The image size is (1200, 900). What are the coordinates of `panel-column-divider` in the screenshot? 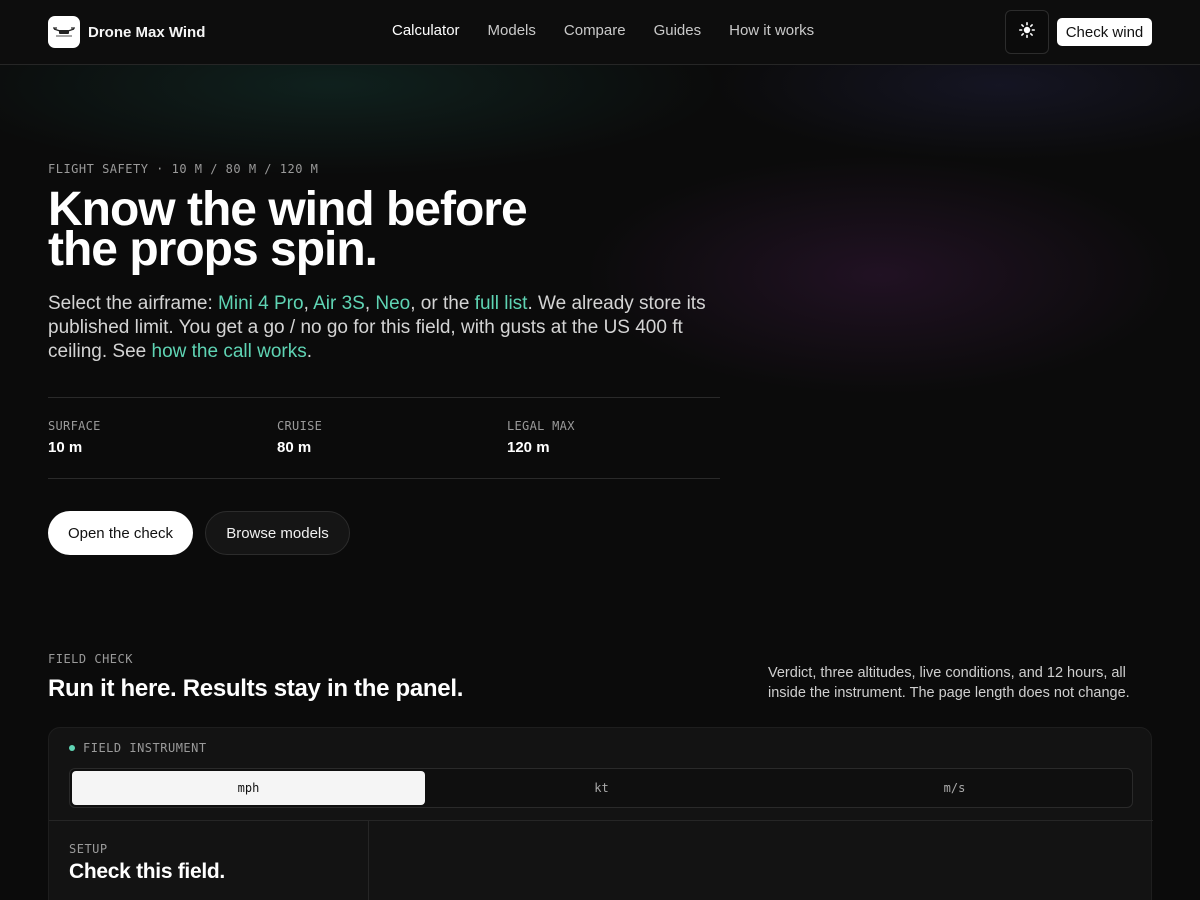 It's located at (368, 860).